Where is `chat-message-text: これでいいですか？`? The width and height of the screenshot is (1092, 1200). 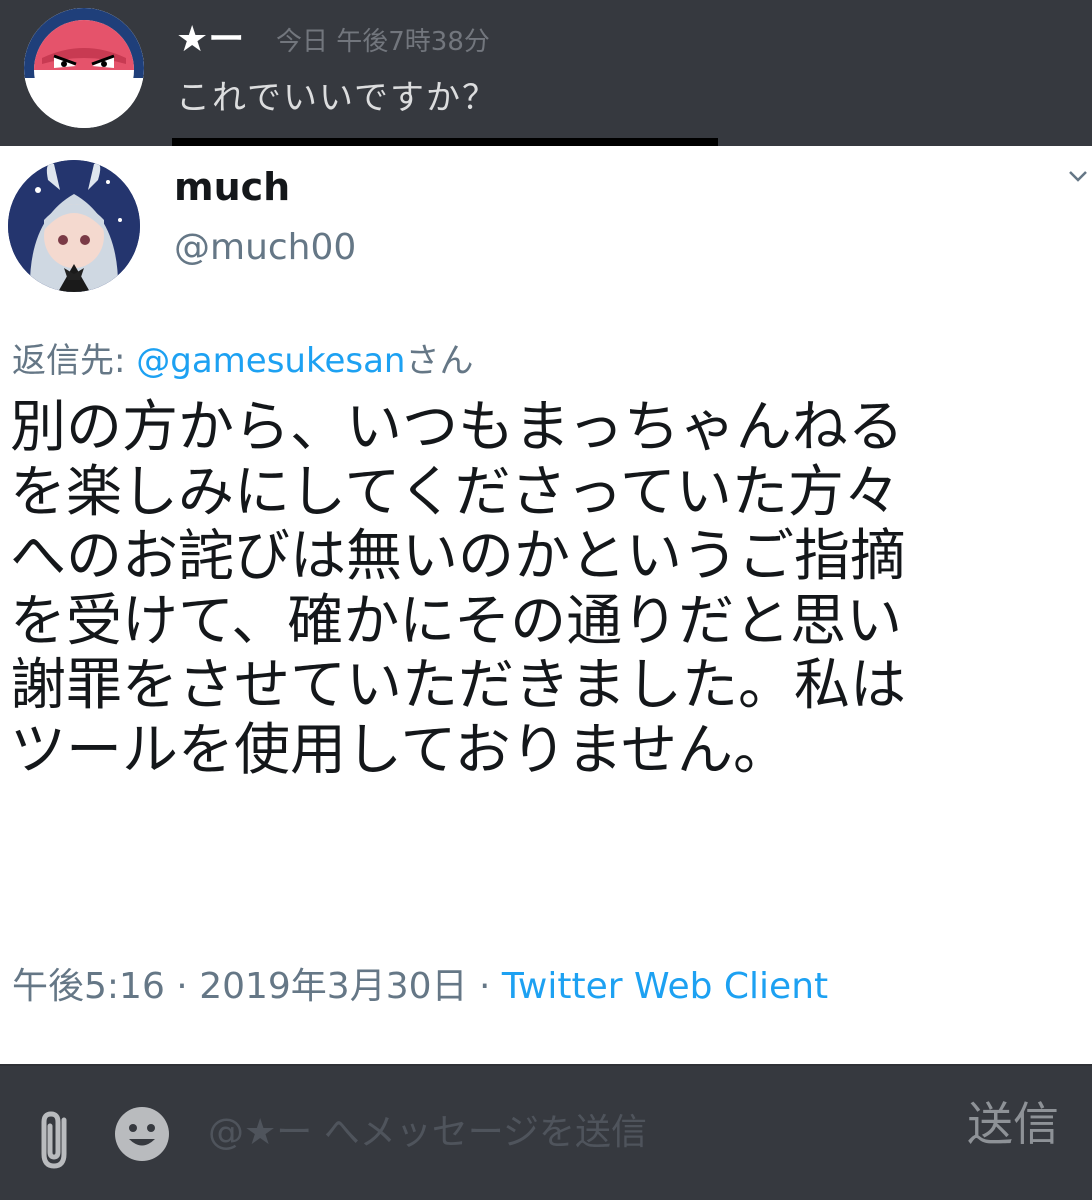 chat-message-text: これでいいですか？ is located at coordinates (337, 98).